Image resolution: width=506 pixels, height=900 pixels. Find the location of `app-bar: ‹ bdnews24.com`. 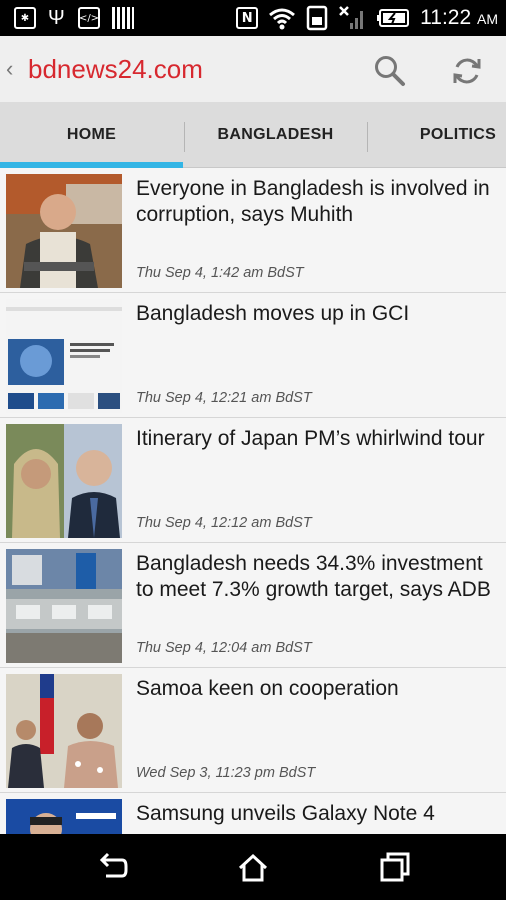

app-bar: ‹ bdnews24.com is located at coordinates (253, 69).